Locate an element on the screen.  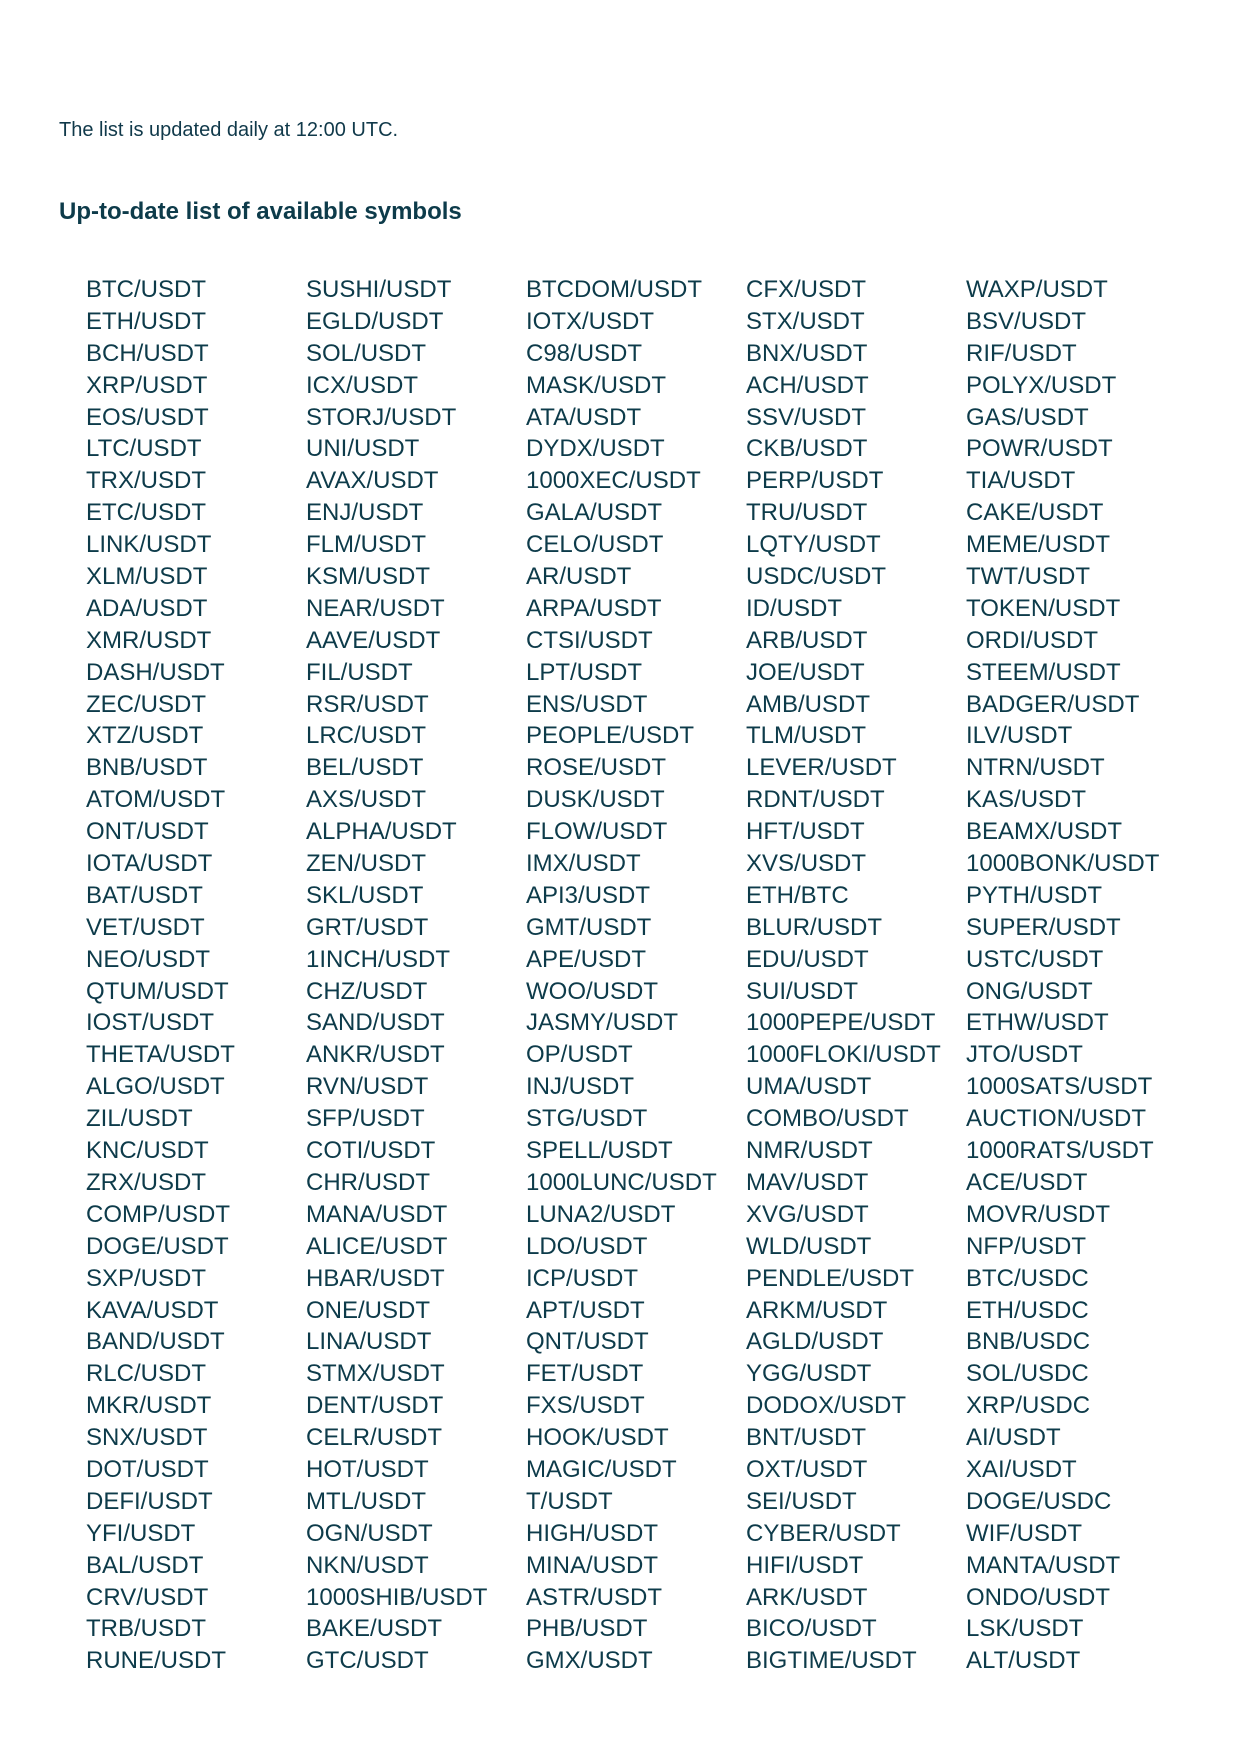
symbol-item: ID/USDT is located at coordinates (794, 608).